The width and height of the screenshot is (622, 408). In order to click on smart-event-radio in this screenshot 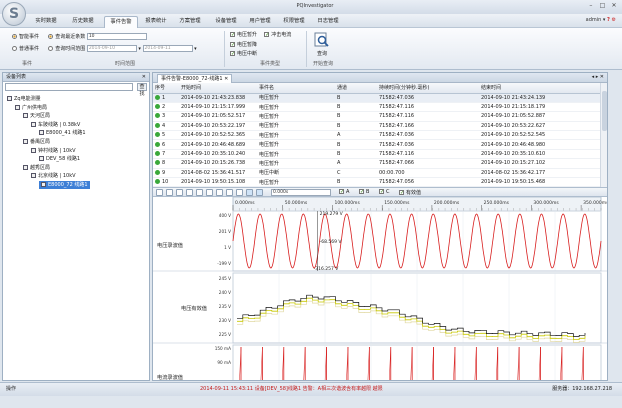, I will do `click(14, 36)`.